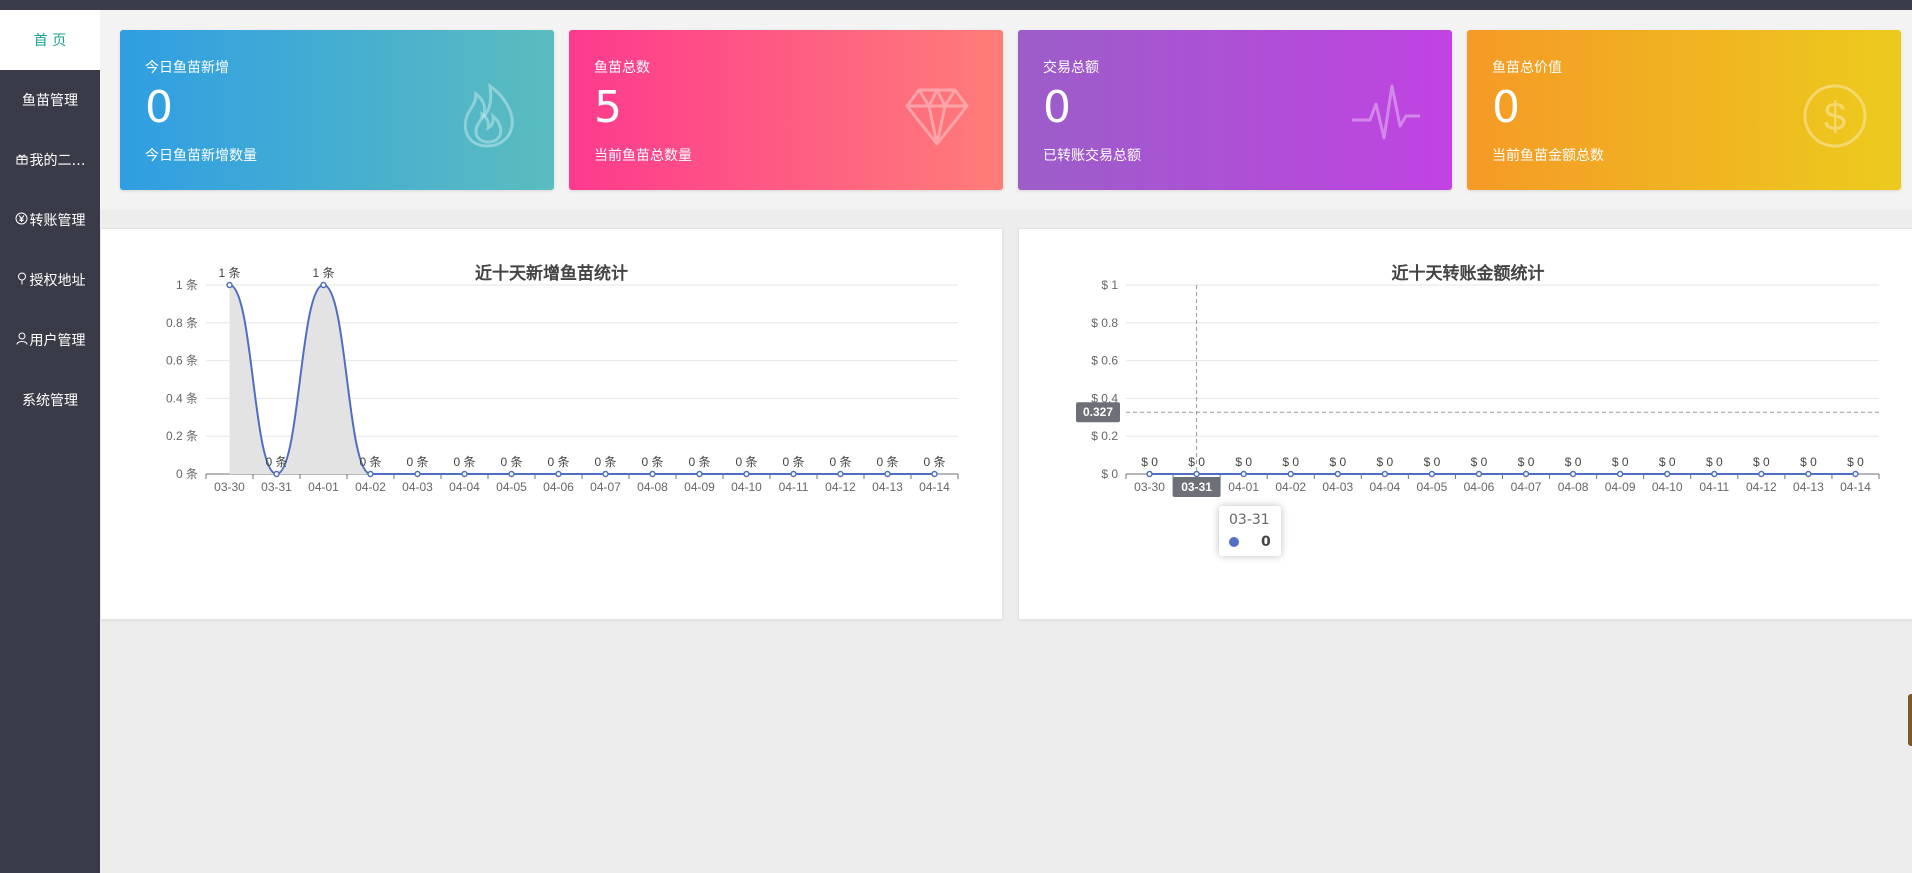 This screenshot has width=1912, height=873. Describe the element at coordinates (786, 110) in the screenshot. I see `stat-card-total: 鱼苗总数 5 当前鱼苗总数量` at that location.